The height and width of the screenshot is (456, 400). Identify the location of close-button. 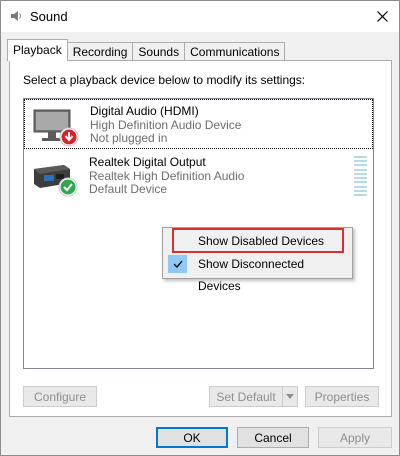
(382, 16).